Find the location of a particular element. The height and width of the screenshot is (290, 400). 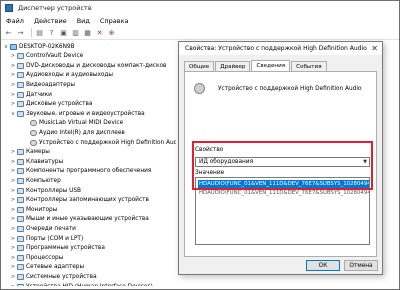

tree-category: > ControlVault Device is located at coordinates (46, 56).